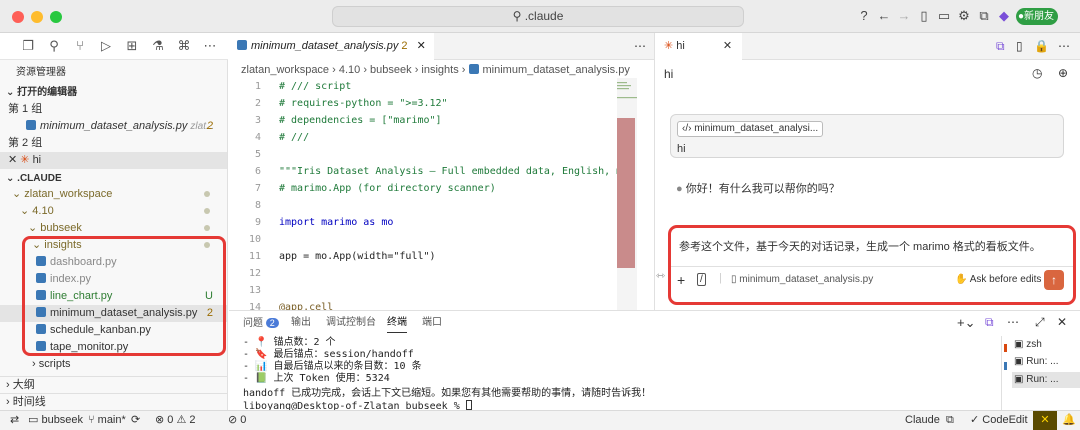 This screenshot has width=1080, height=430. What do you see at coordinates (556, 70) in the screenshot?
I see `breadcrumb-item: minimum_dataset_analysis.py` at bounding box center [556, 70].